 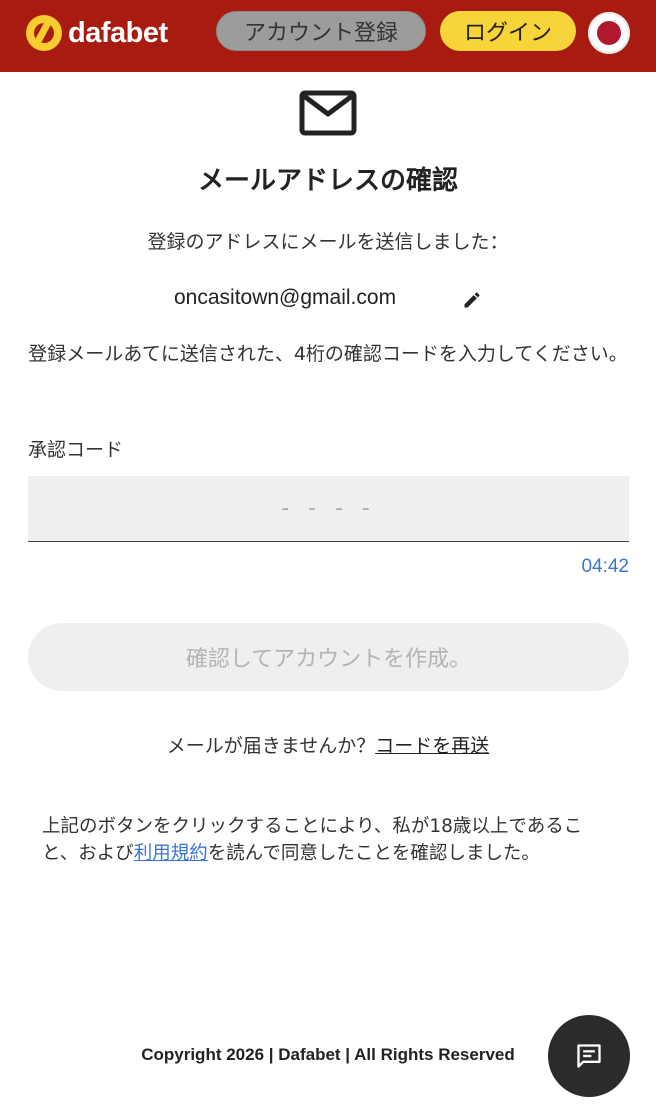 I want to click on pencil-icon, so click(x=472, y=300).